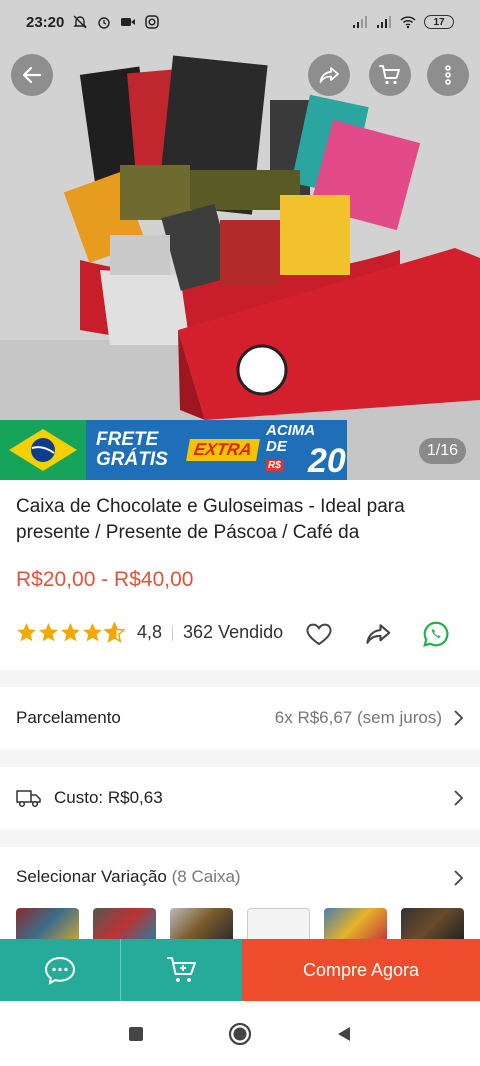  Describe the element at coordinates (132, 459) in the screenshot. I see `banner-line2: GRÁTIS` at that location.